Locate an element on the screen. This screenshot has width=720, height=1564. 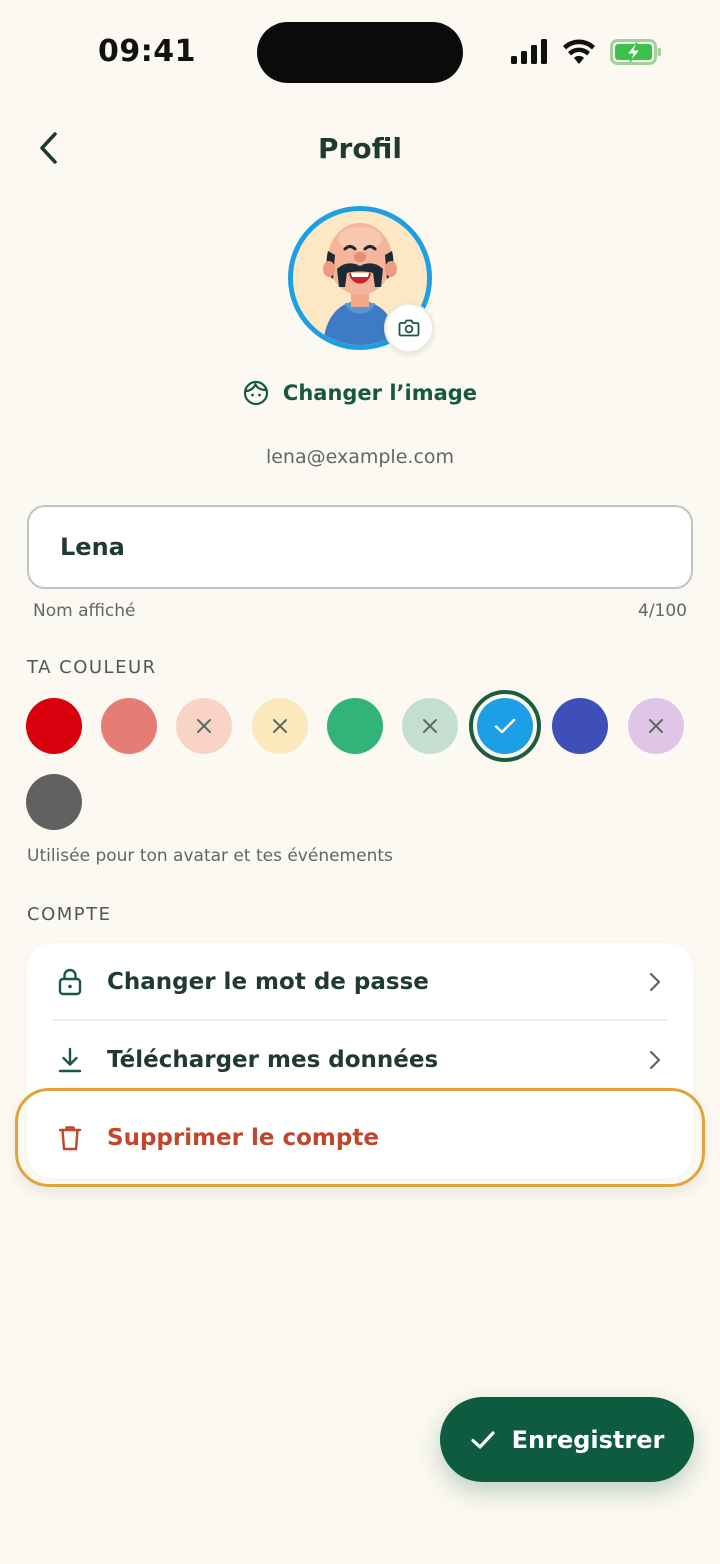
delete-account-label: Supprimer le compte is located at coordinates (243, 1138).